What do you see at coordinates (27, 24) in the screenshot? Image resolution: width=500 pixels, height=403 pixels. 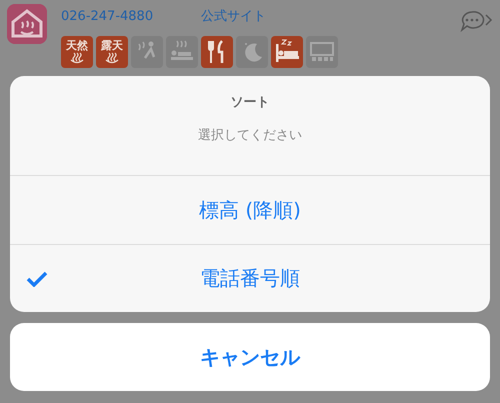 I see `app-logo-icon` at bounding box center [27, 24].